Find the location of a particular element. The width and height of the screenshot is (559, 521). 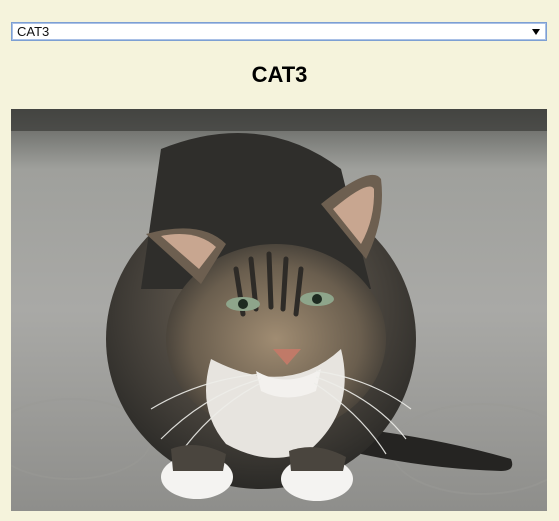

cat-select-dropdown: CAT3 is located at coordinates (279, 31).